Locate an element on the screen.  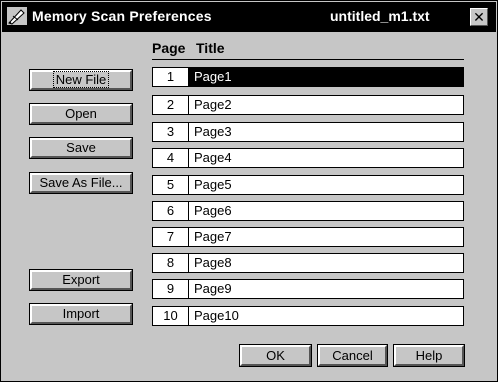
page-row: 6 Page6 is located at coordinates (308, 211).